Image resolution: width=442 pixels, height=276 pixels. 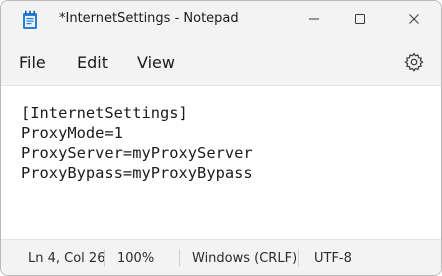 I want to click on editor-line: ProxyMode=1, so click(x=72, y=133).